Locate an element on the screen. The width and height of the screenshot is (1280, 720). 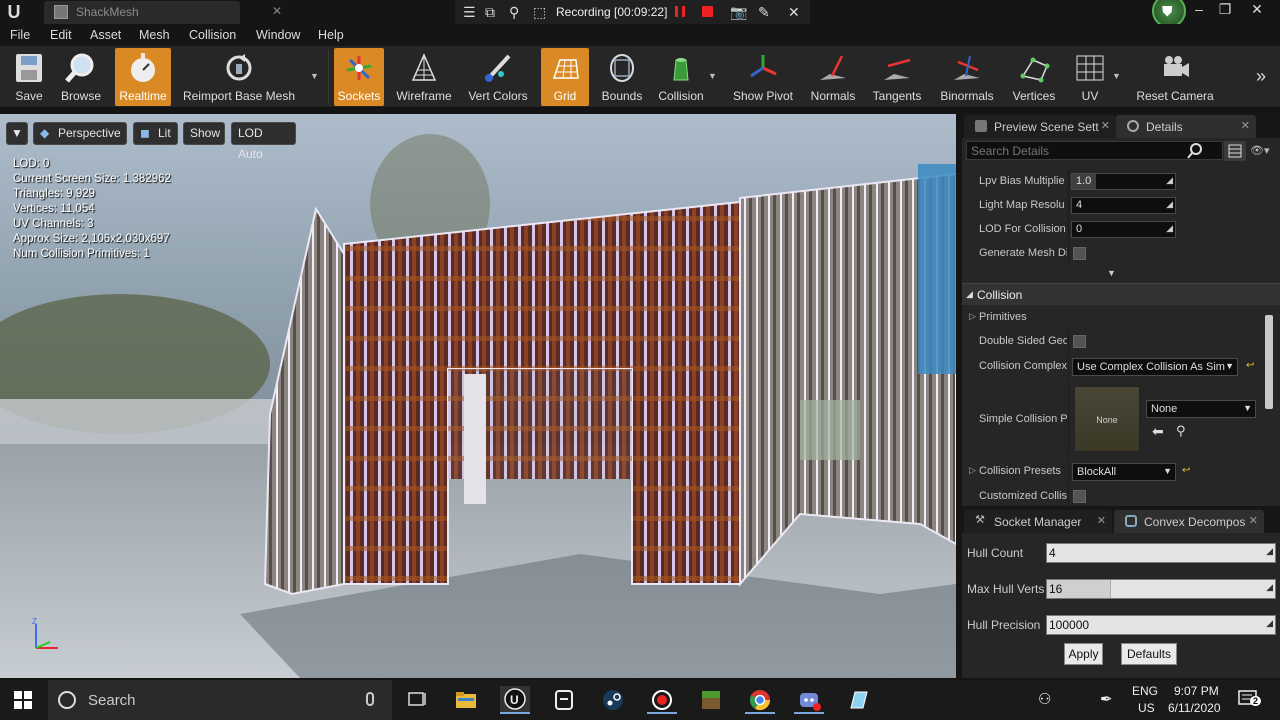
collision-button: Collision is located at coordinates (681, 77).